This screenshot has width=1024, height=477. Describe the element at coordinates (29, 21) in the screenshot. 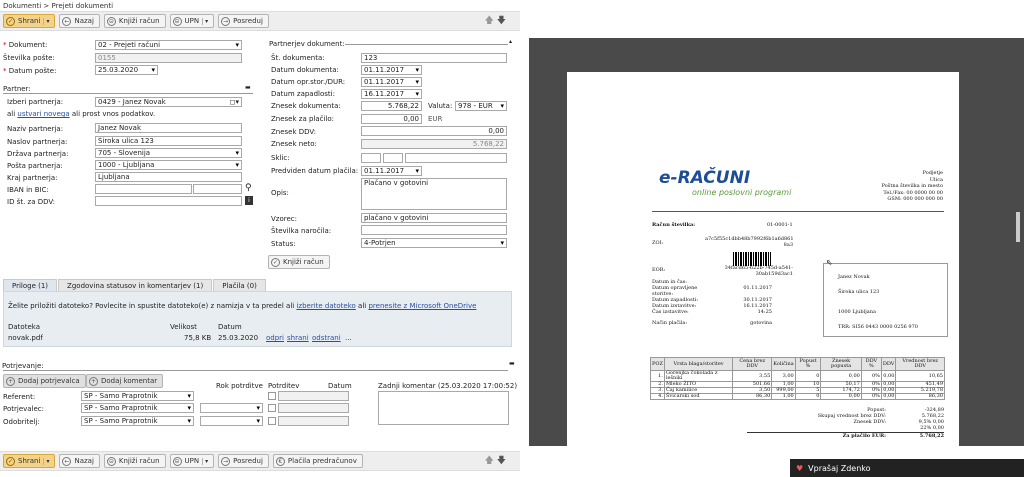

I see `save-button: ✓ Shrani ▾` at that location.